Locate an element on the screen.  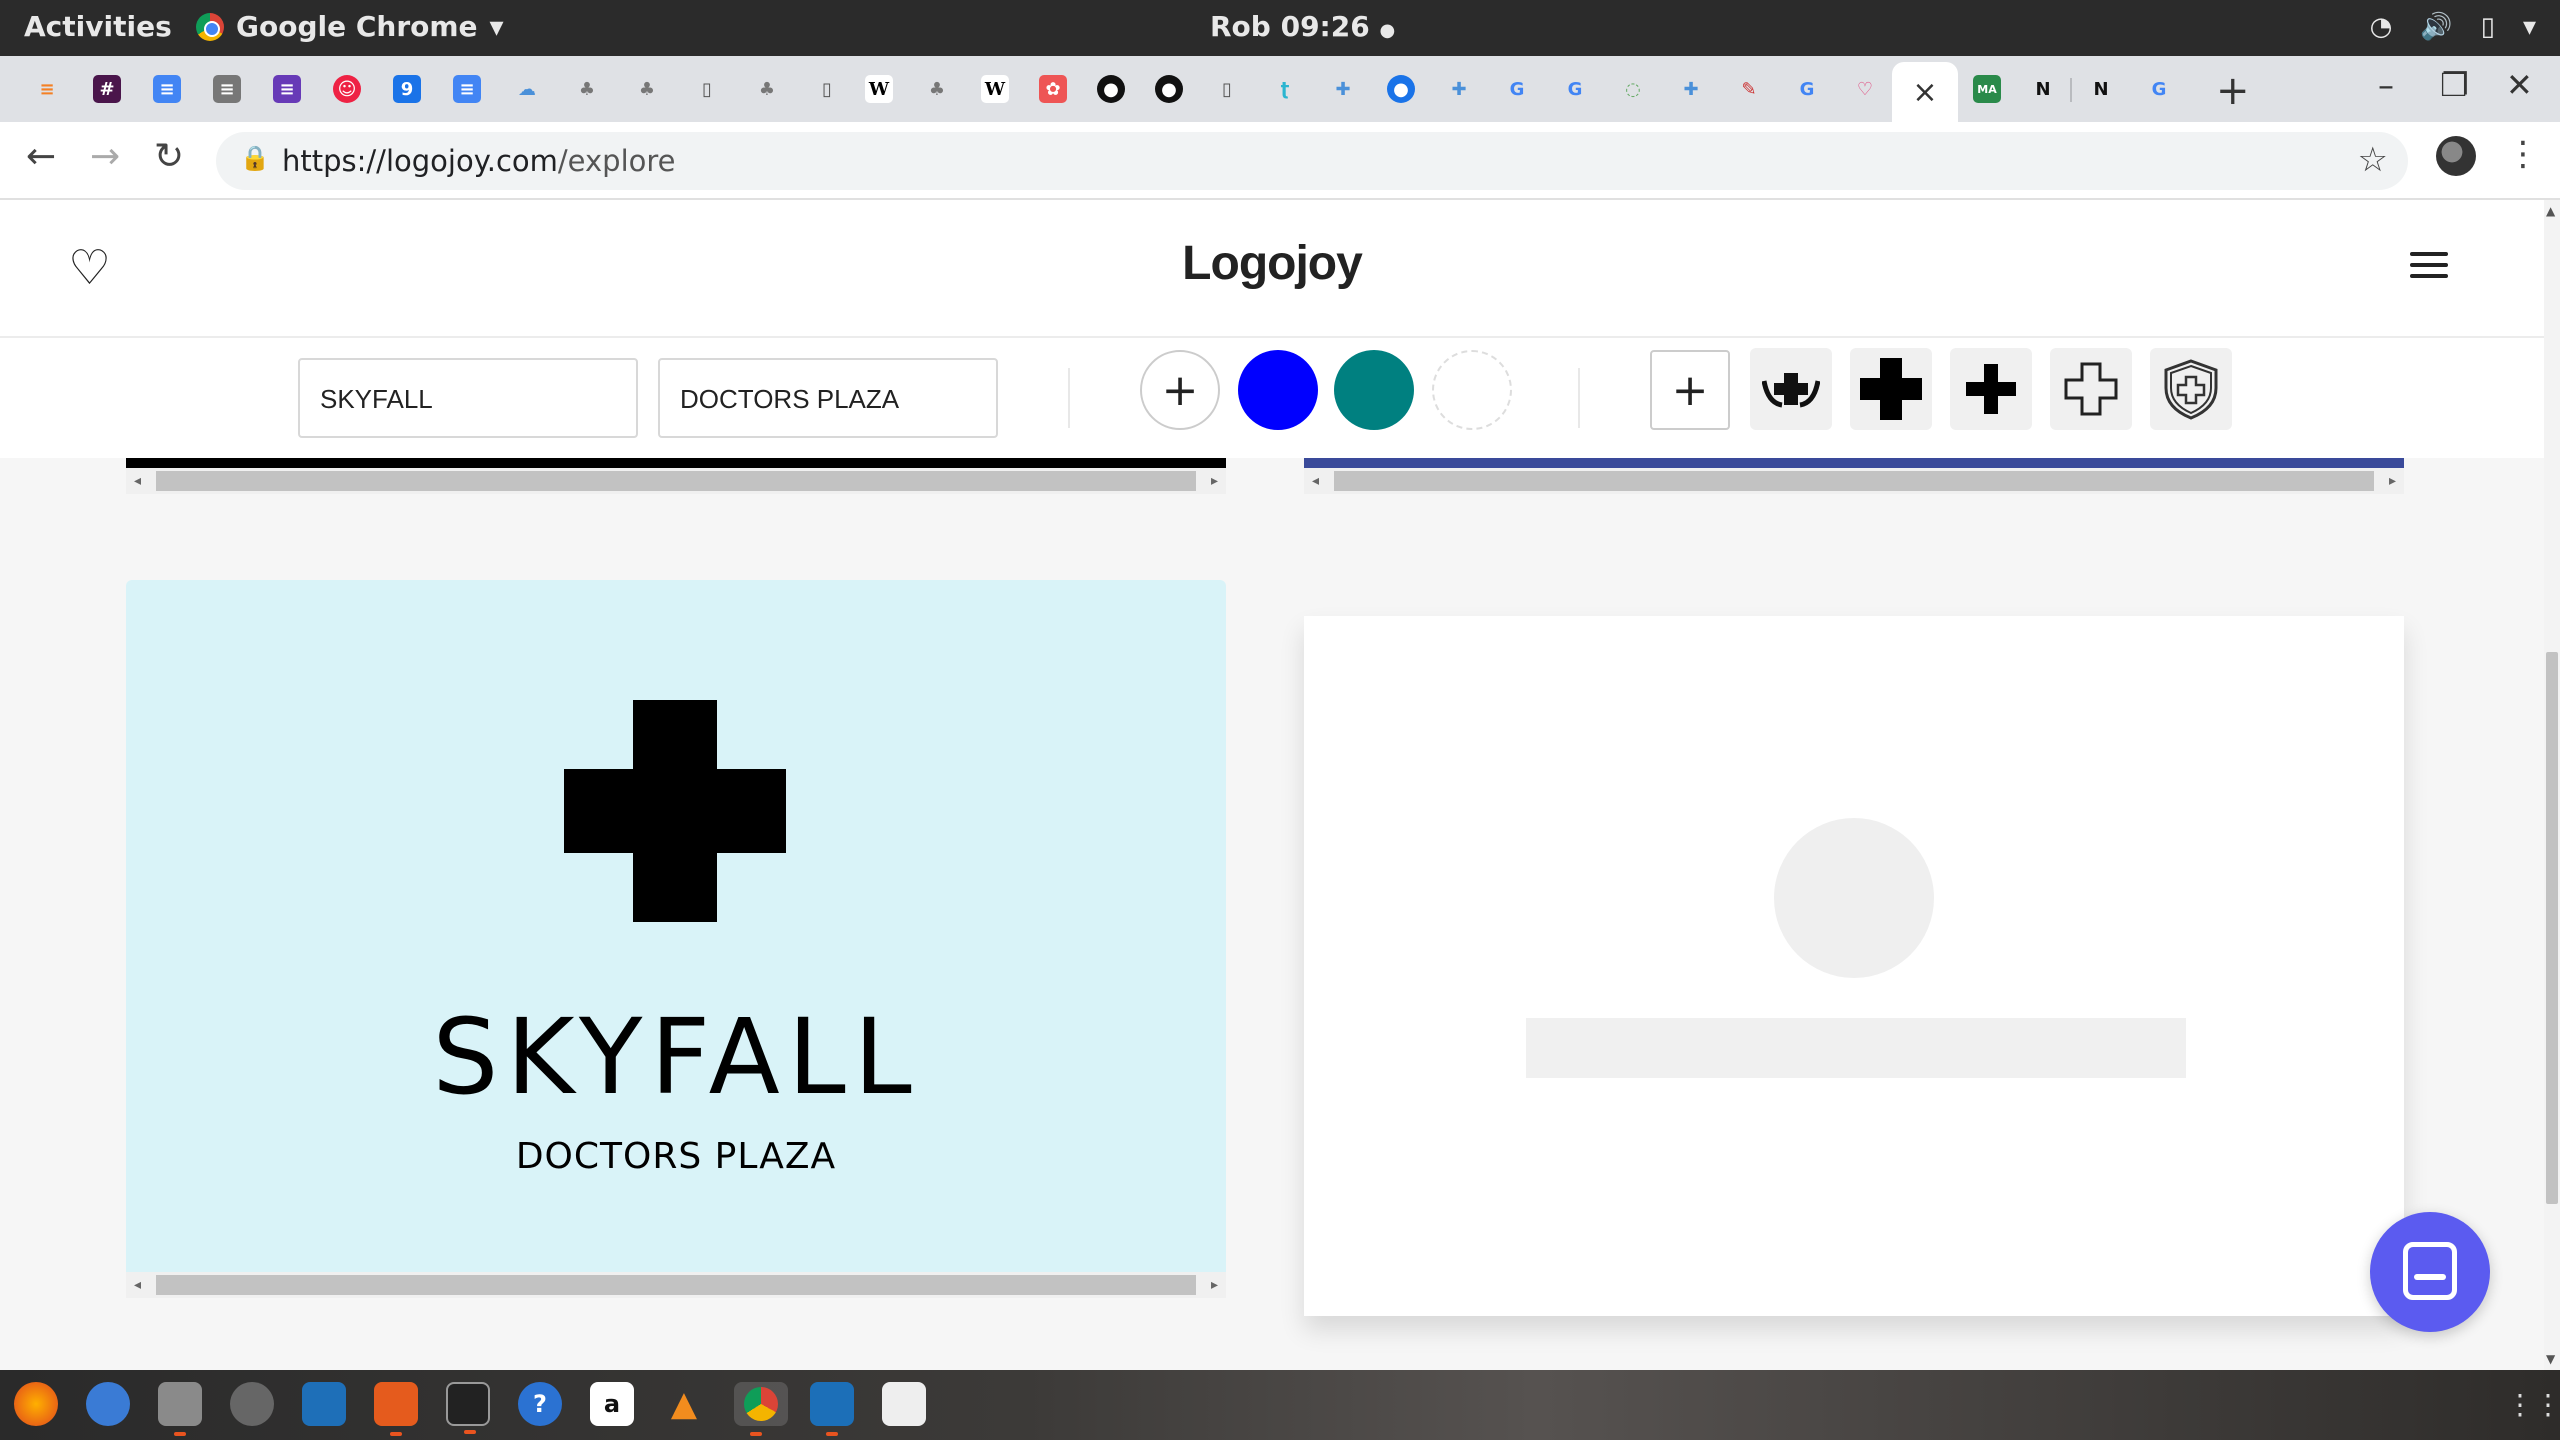
tab-slack: # is located at coordinates (107, 89).